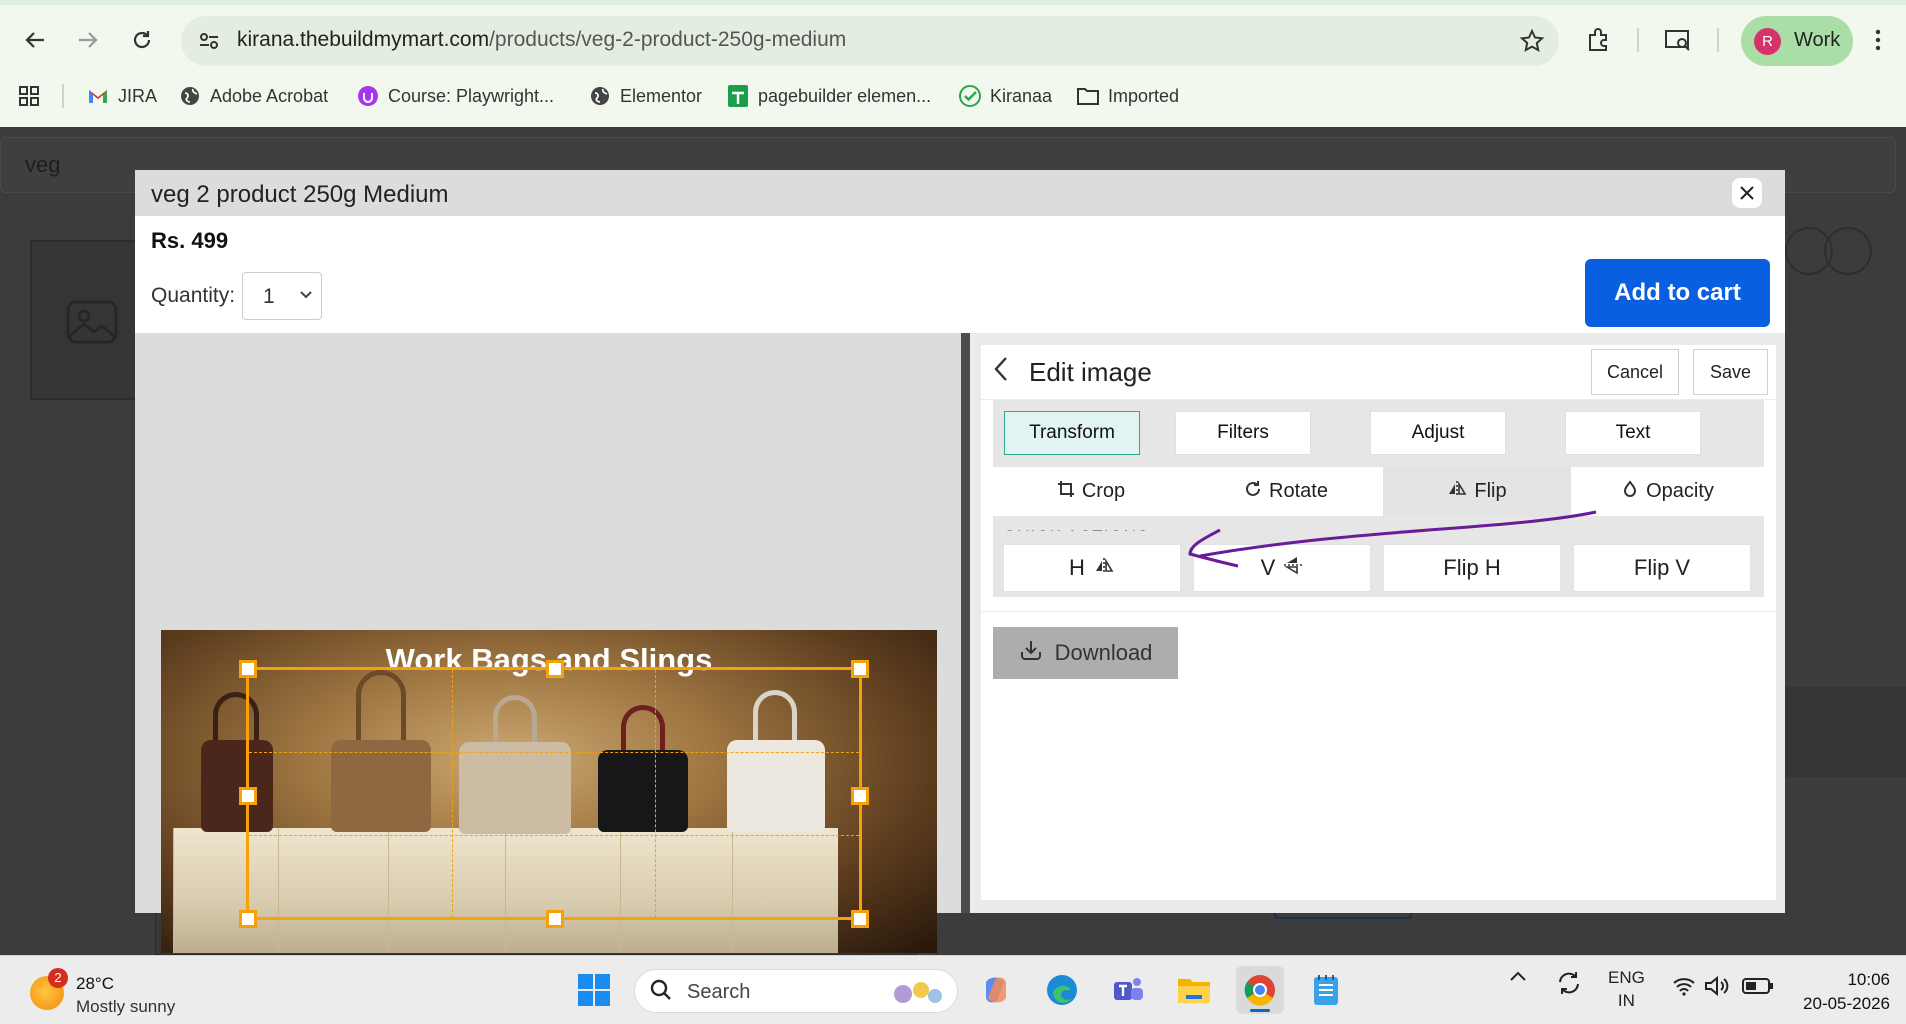 This screenshot has height=1024, width=1906. I want to click on cast-search-icon, so click(1678, 40).